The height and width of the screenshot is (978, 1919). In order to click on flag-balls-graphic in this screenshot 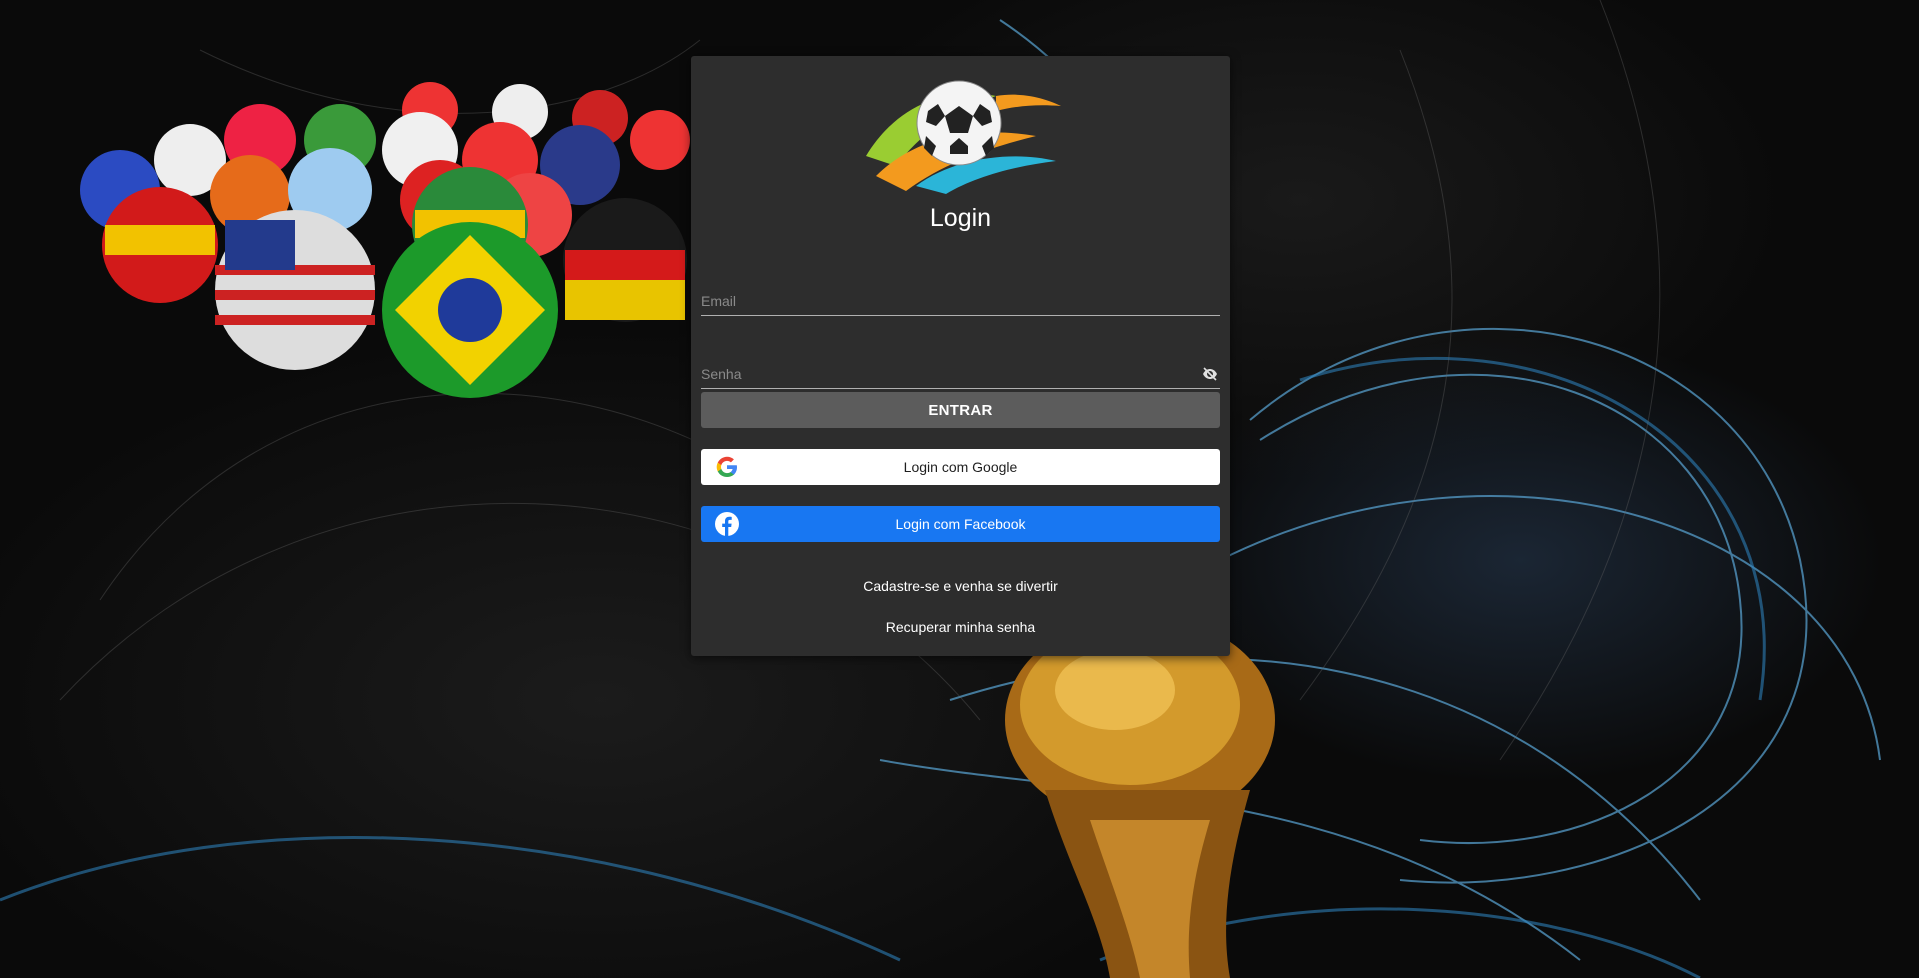, I will do `click(385, 240)`.